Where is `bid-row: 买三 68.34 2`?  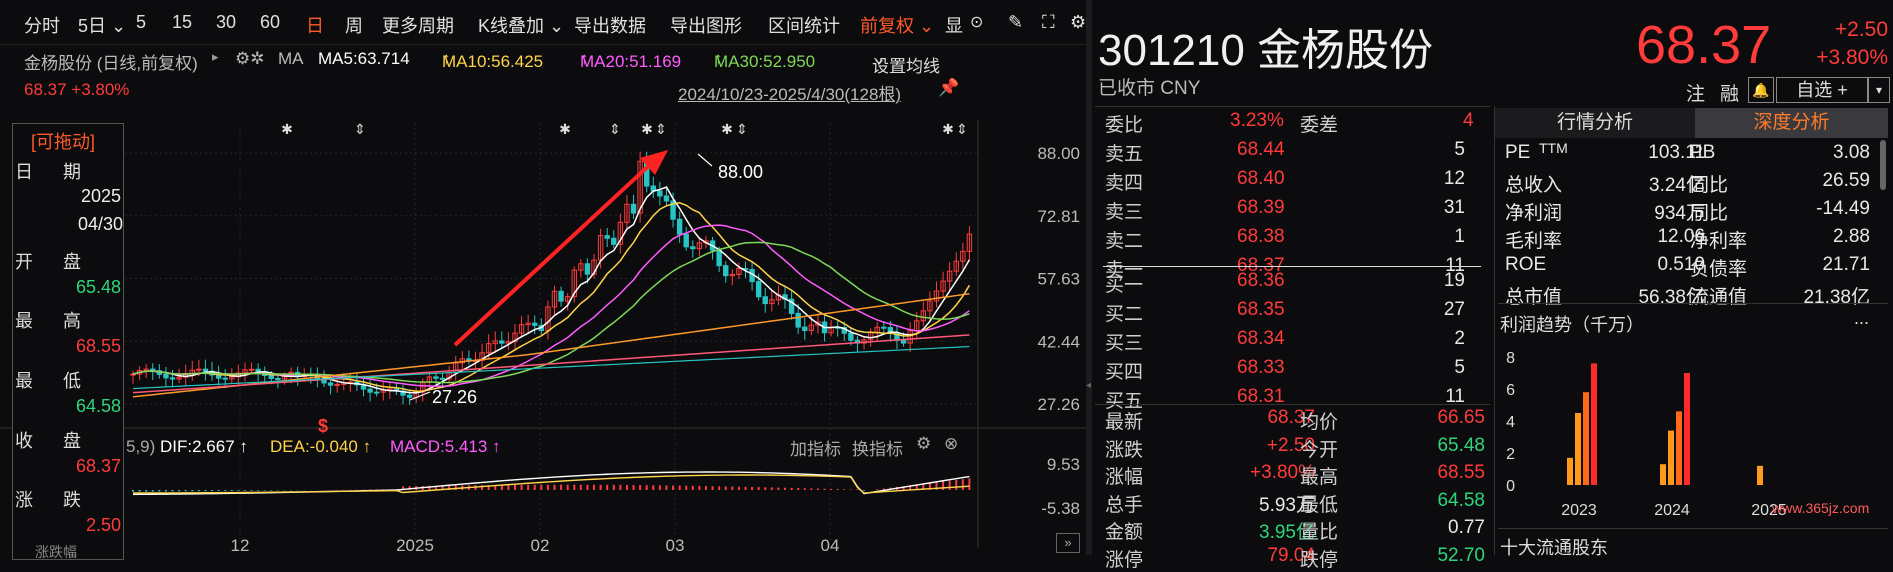 bid-row: 买三 68.34 2 is located at coordinates (1295, 340).